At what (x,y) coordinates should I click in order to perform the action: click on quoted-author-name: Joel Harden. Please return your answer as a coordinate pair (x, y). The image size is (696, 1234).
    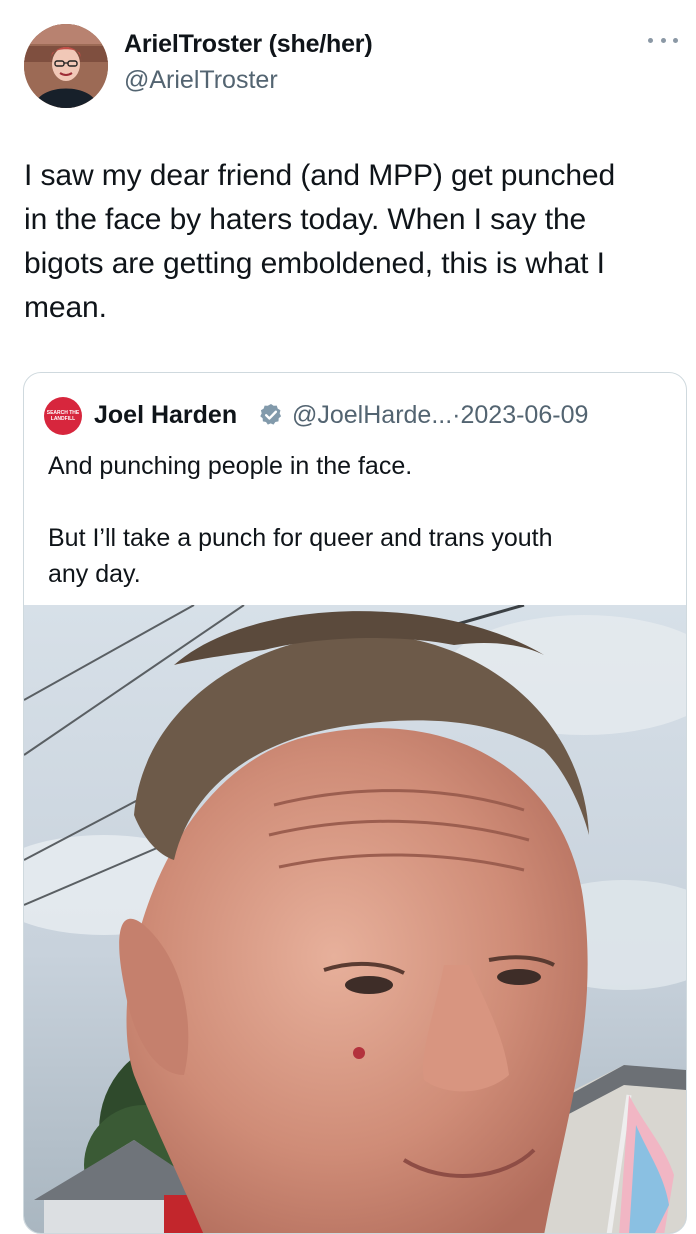
    Looking at the image, I should click on (165, 415).